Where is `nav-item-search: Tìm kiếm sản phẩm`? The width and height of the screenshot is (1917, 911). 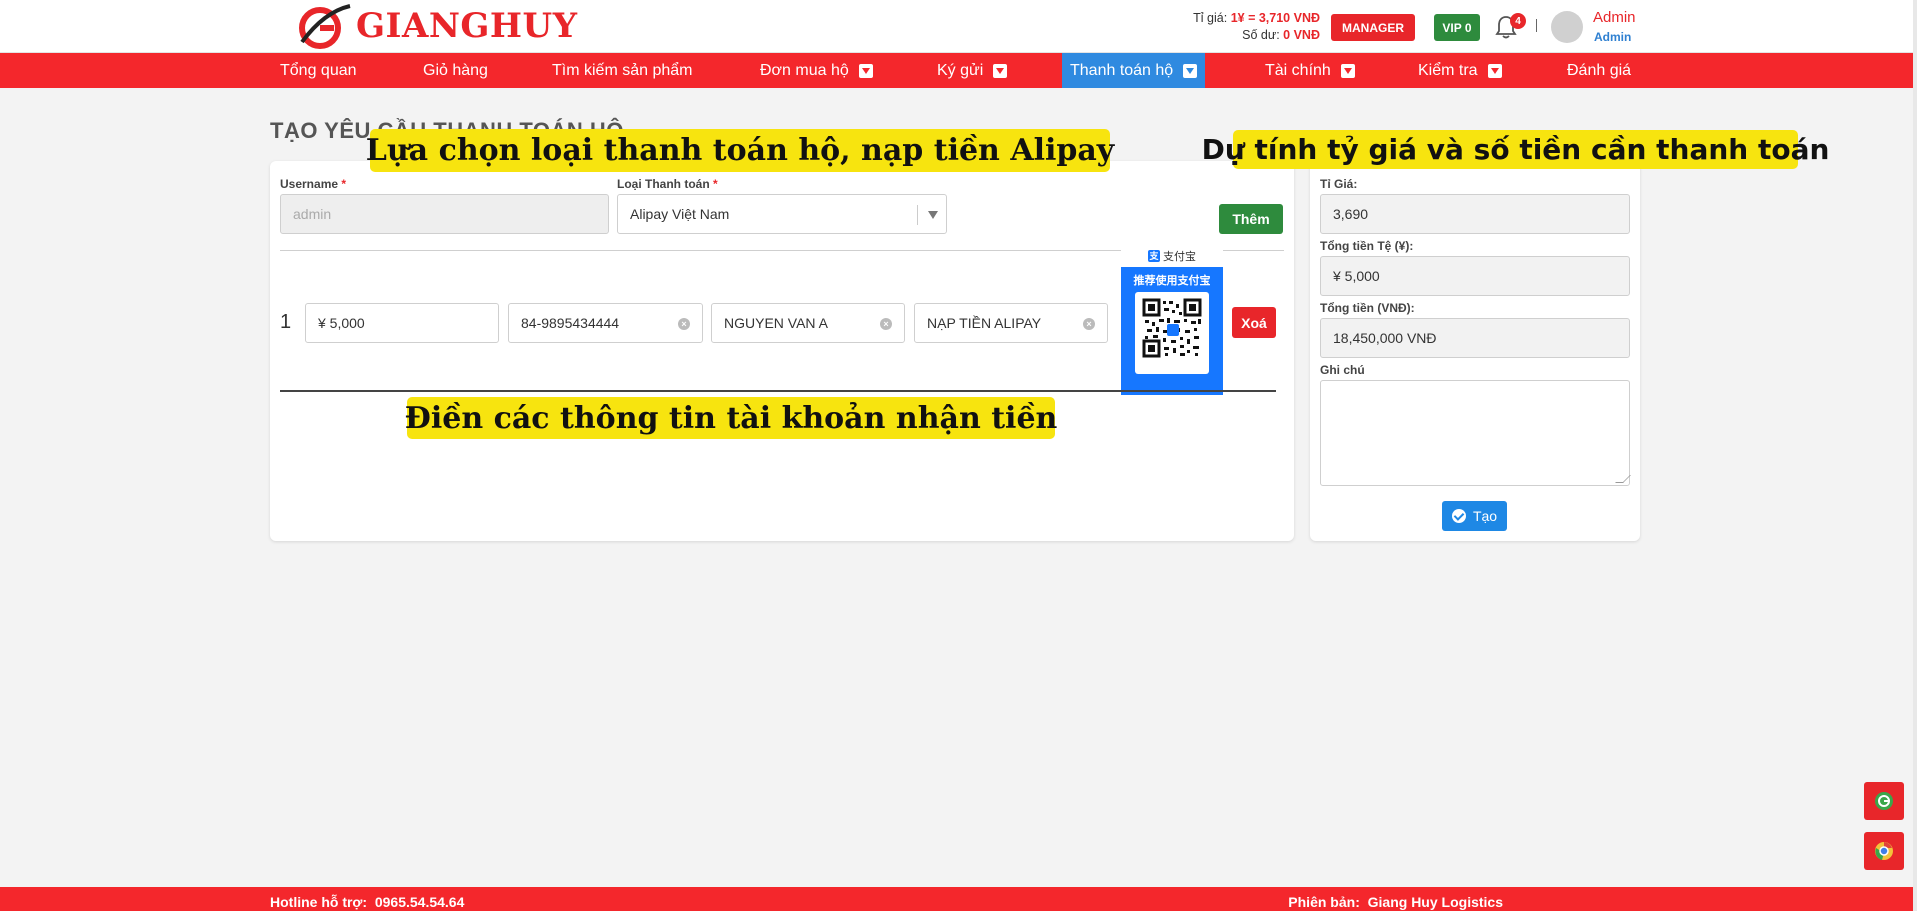
nav-item-search: Tìm kiếm sản phẩm is located at coordinates (622, 70).